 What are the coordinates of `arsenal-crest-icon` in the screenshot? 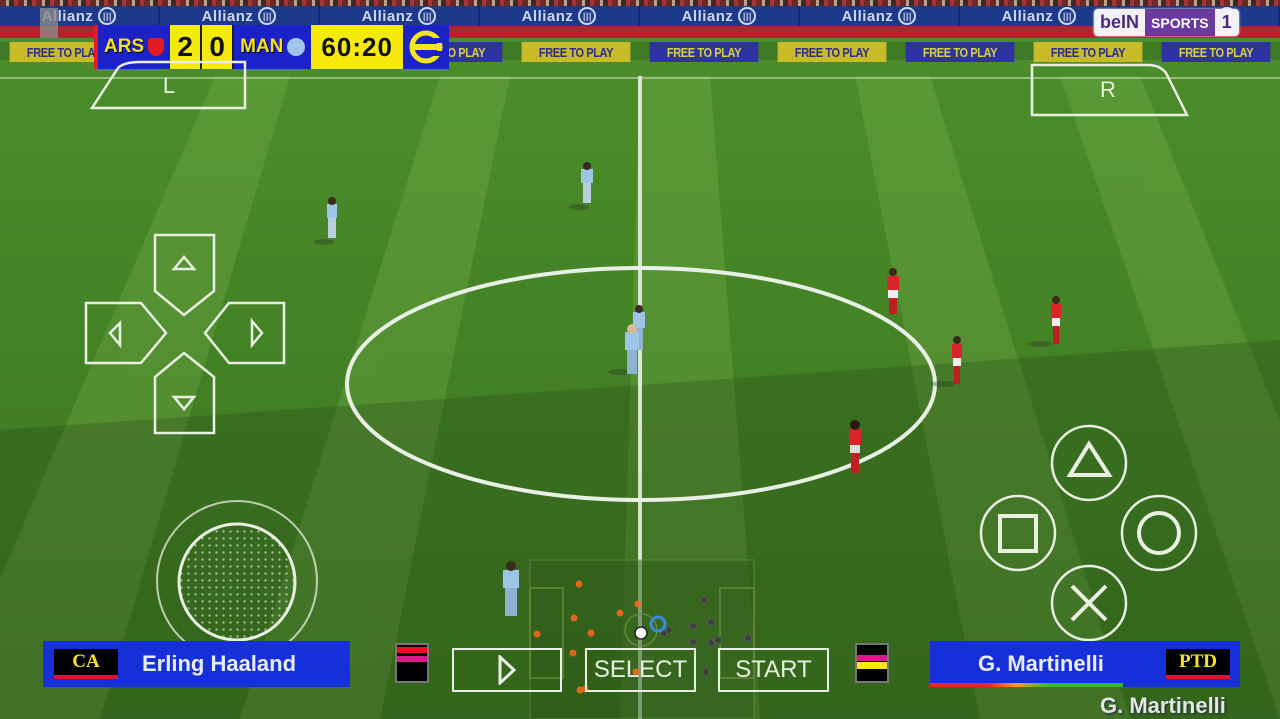 It's located at (156, 47).